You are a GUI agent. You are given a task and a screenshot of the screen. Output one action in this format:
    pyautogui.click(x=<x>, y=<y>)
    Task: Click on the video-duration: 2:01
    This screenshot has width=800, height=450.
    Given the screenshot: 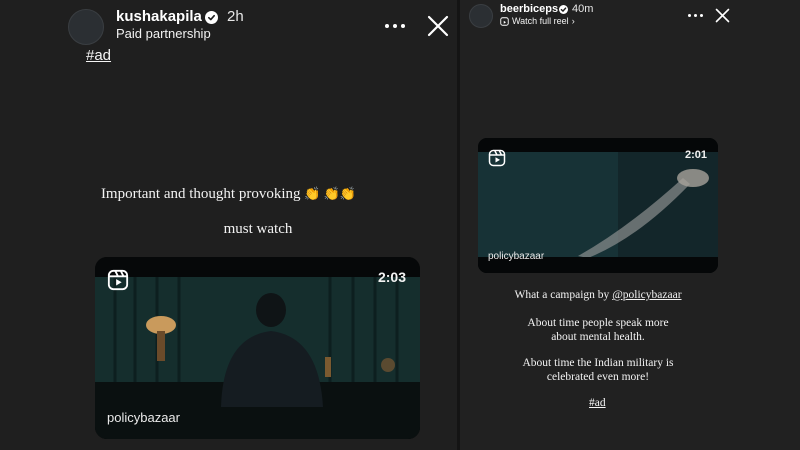 What is the action you would take?
    pyautogui.click(x=695, y=155)
    